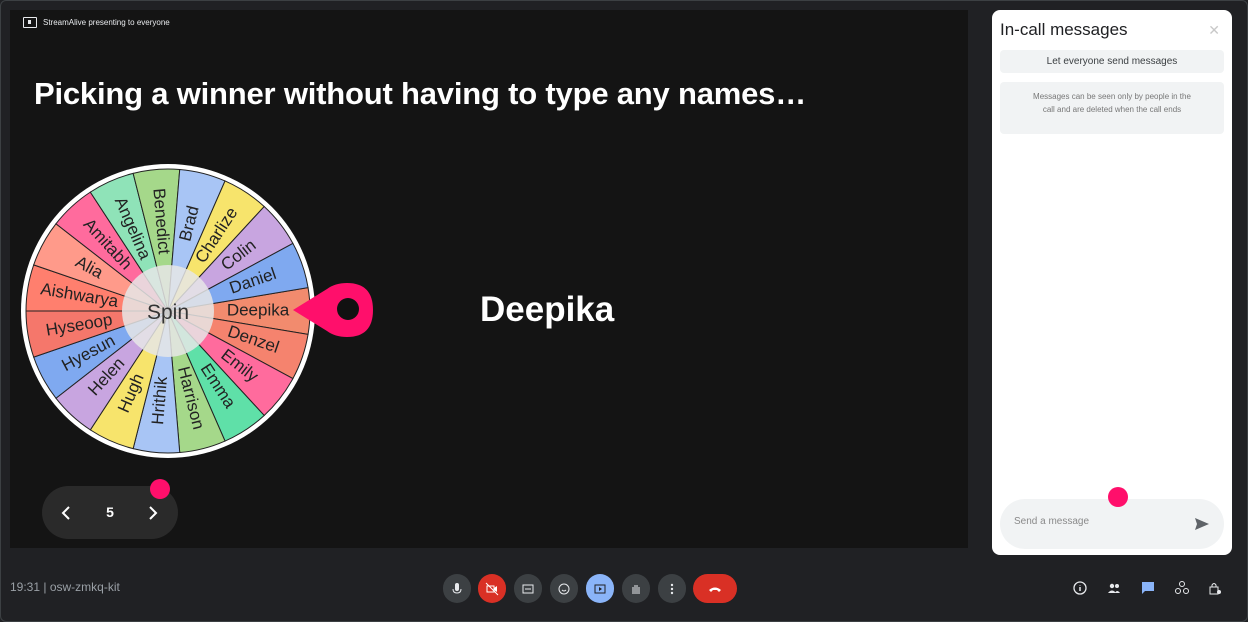 This screenshot has height=622, width=1248. I want to click on emoji-icon, so click(564, 588).